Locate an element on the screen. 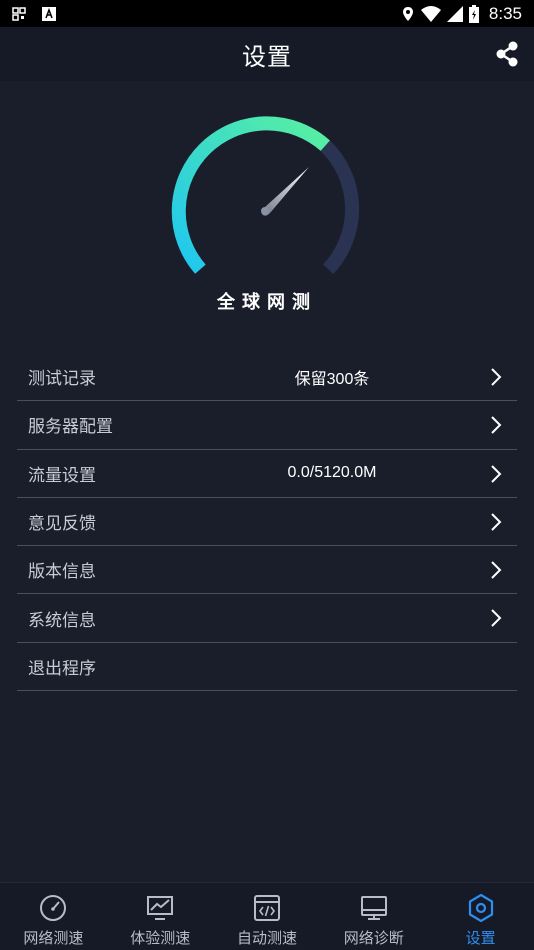  gauge-arc is located at coordinates (250, 195).